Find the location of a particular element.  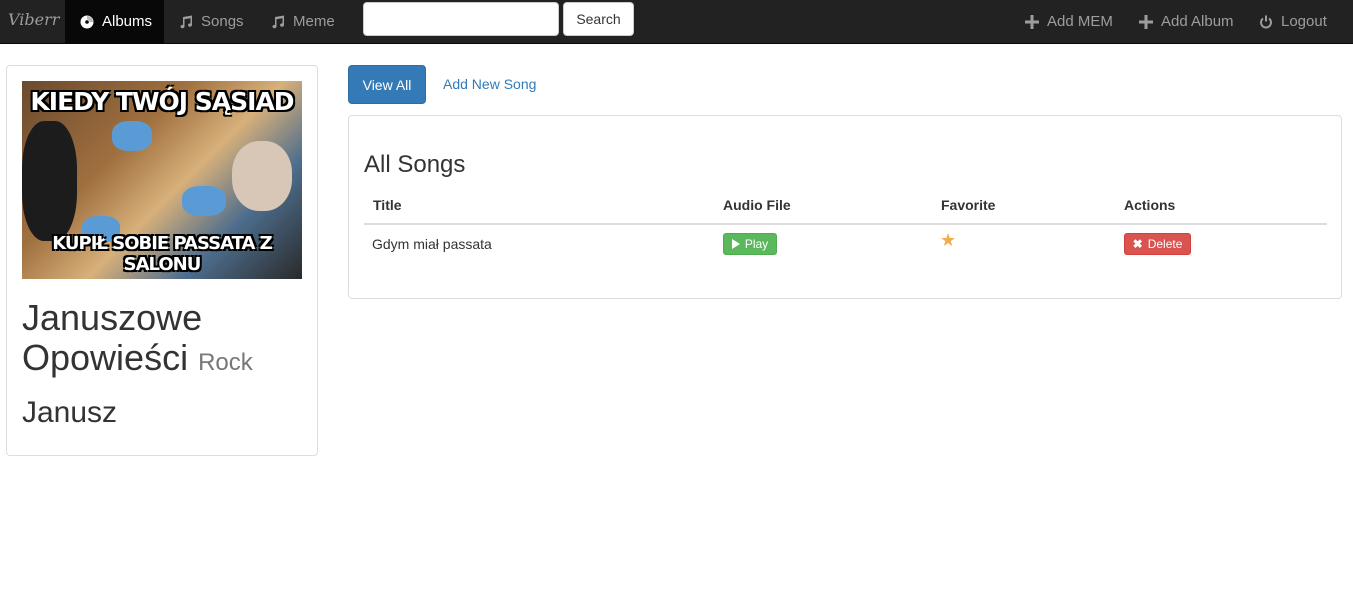

song-title: Gdym miał passata is located at coordinates (432, 244).